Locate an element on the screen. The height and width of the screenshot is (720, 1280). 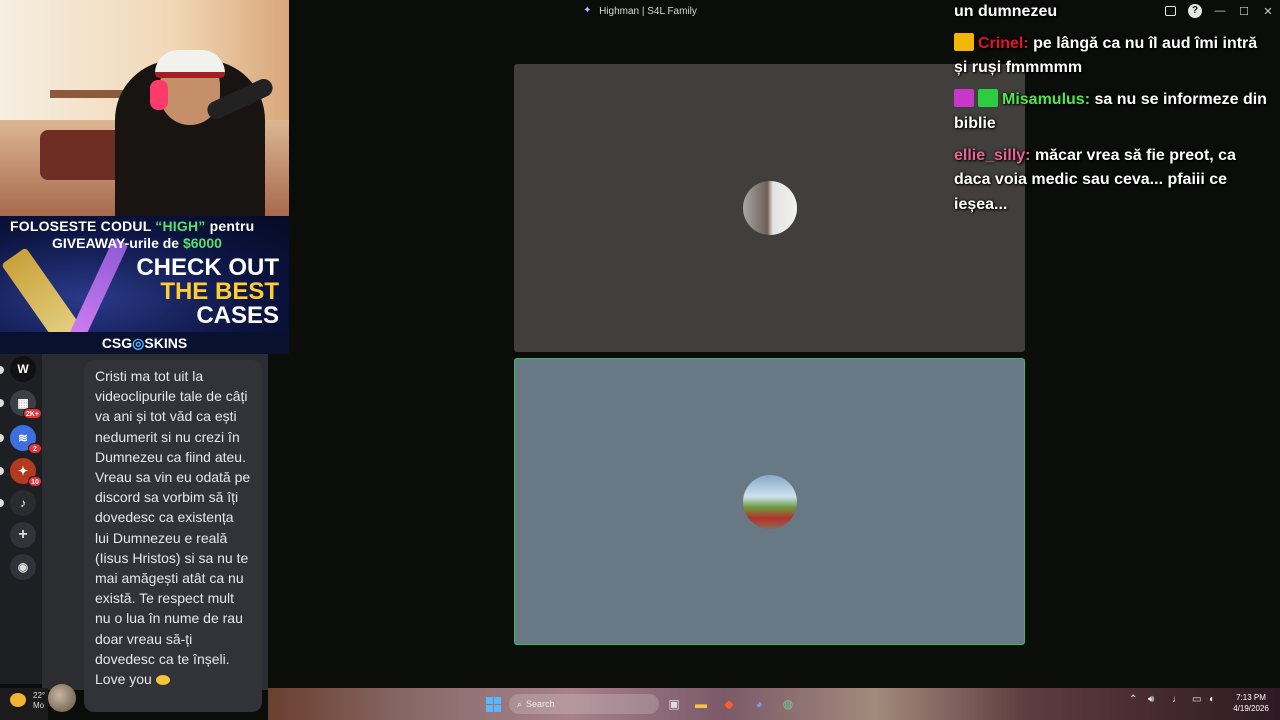
sponsor-text: GIVEAWAY-urile de is located at coordinates (117, 243).